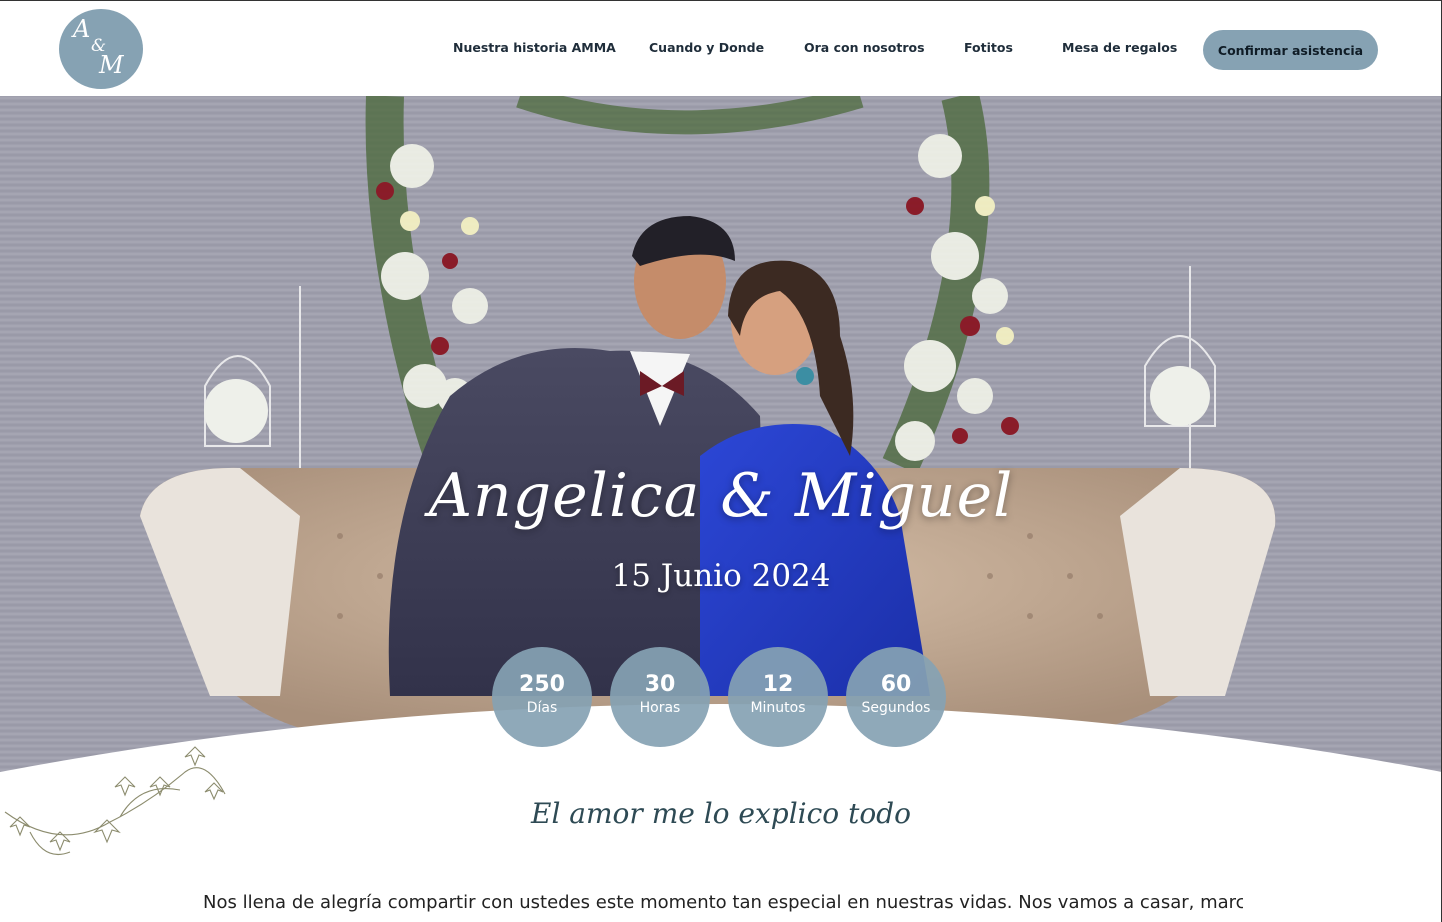  What do you see at coordinates (721, 496) in the screenshot?
I see `couple-names: Angelica & Miguel` at bounding box center [721, 496].